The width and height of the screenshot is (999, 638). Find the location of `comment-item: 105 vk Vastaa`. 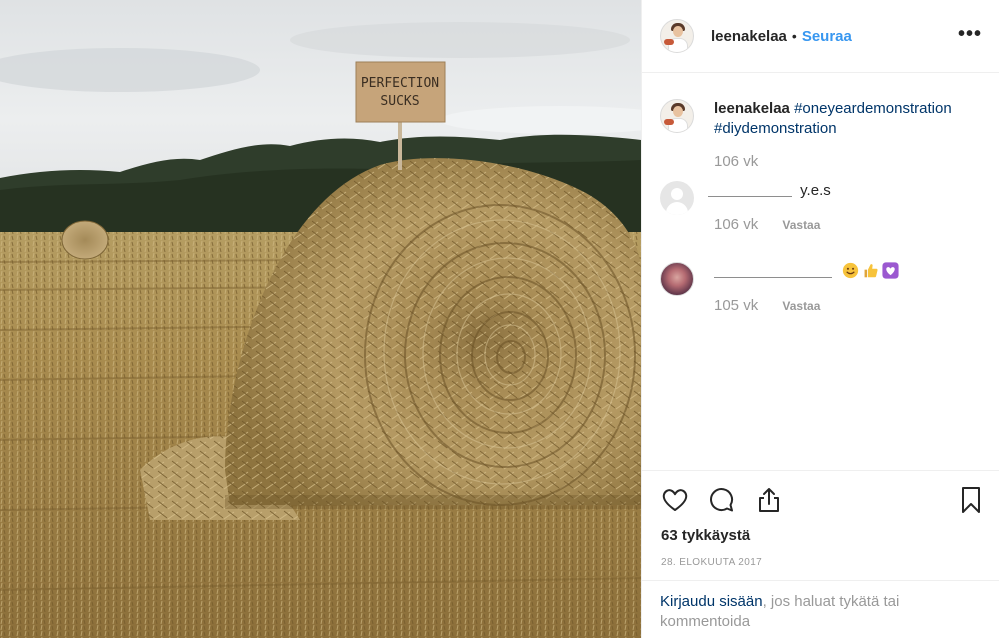

comment-item: 105 vk Vastaa is located at coordinates (779, 288).